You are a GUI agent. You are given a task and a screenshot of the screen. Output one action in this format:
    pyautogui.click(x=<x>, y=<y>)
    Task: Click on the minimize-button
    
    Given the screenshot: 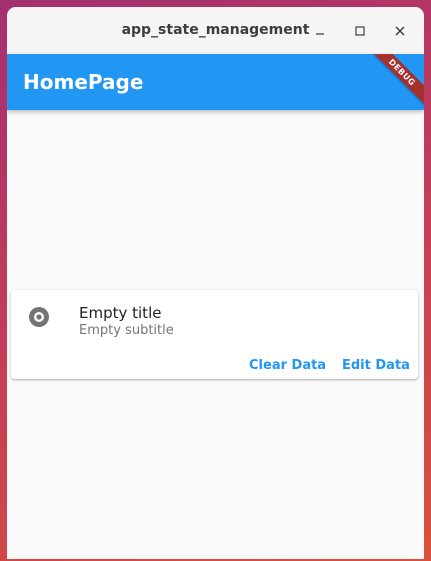 What is the action you would take?
    pyautogui.click(x=320, y=31)
    